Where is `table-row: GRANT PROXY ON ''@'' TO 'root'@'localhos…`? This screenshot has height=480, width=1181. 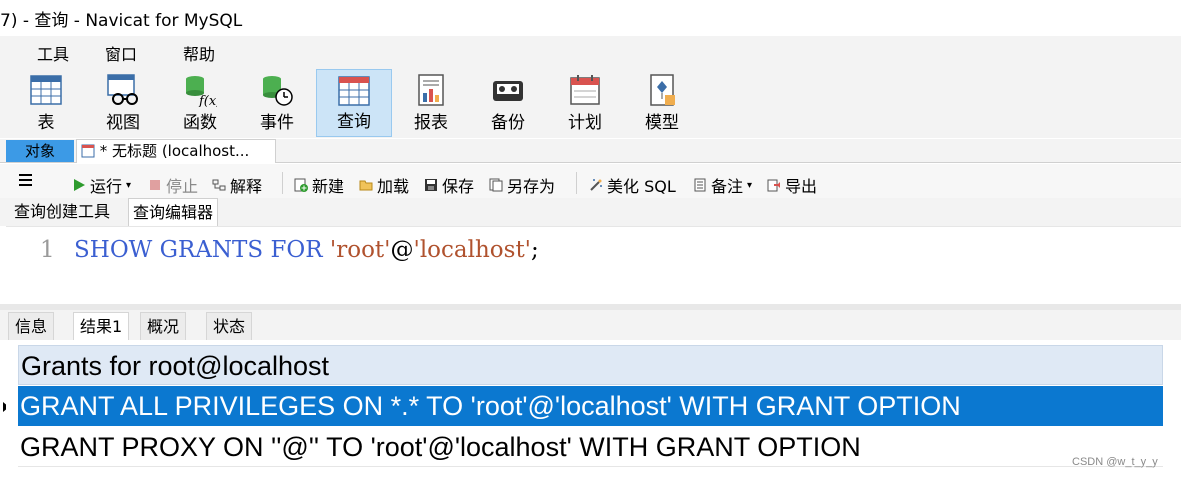 table-row: GRANT PROXY ON ''@'' TO 'root'@'localhos… is located at coordinates (590, 447).